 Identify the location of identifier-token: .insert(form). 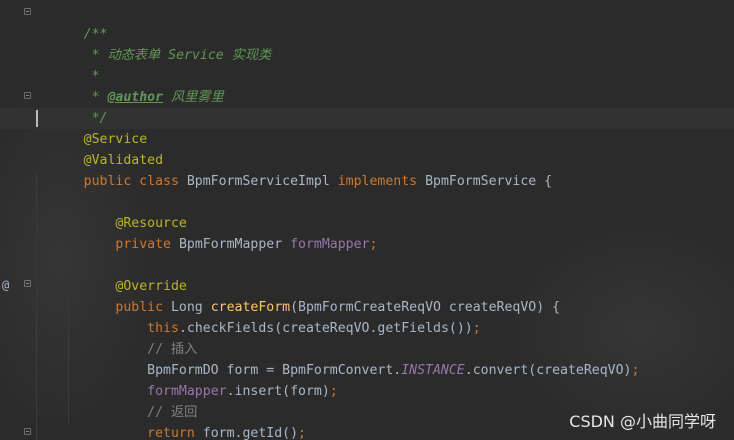
(278, 391).